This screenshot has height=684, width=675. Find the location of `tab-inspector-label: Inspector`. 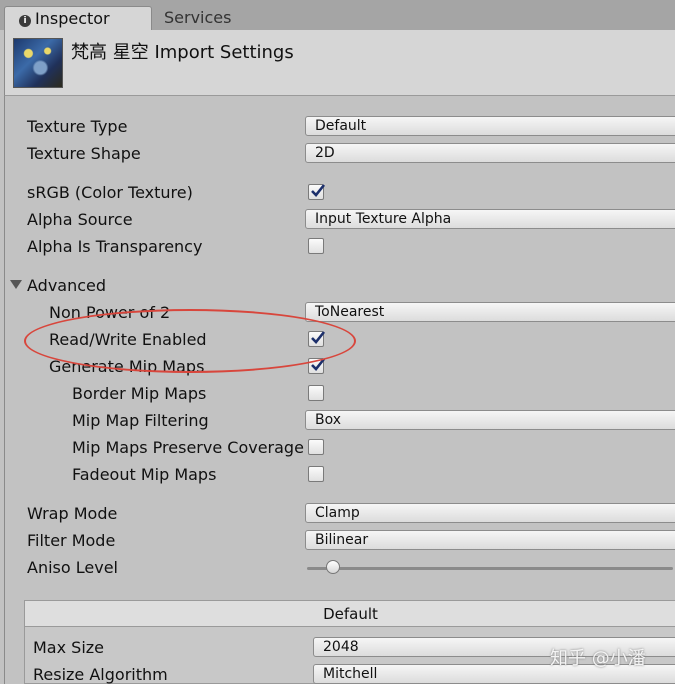

tab-inspector-label: Inspector is located at coordinates (72, 18).